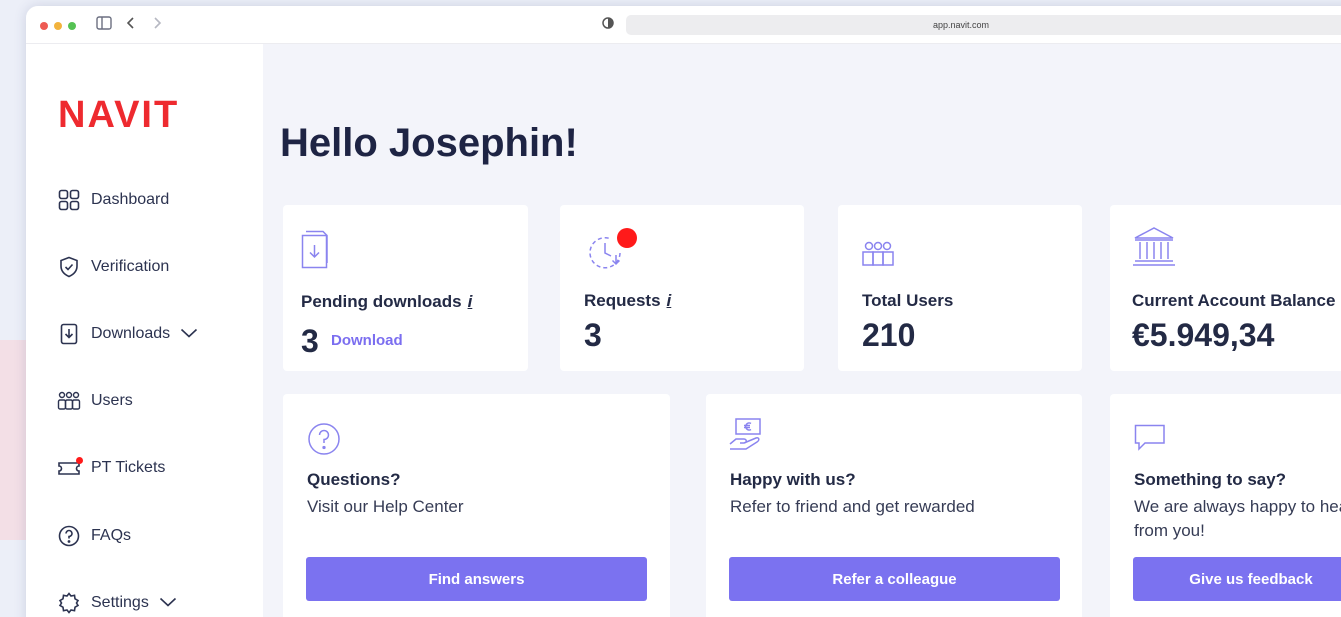 The height and width of the screenshot is (617, 1341). I want to click on forward-icon, so click(157, 25).